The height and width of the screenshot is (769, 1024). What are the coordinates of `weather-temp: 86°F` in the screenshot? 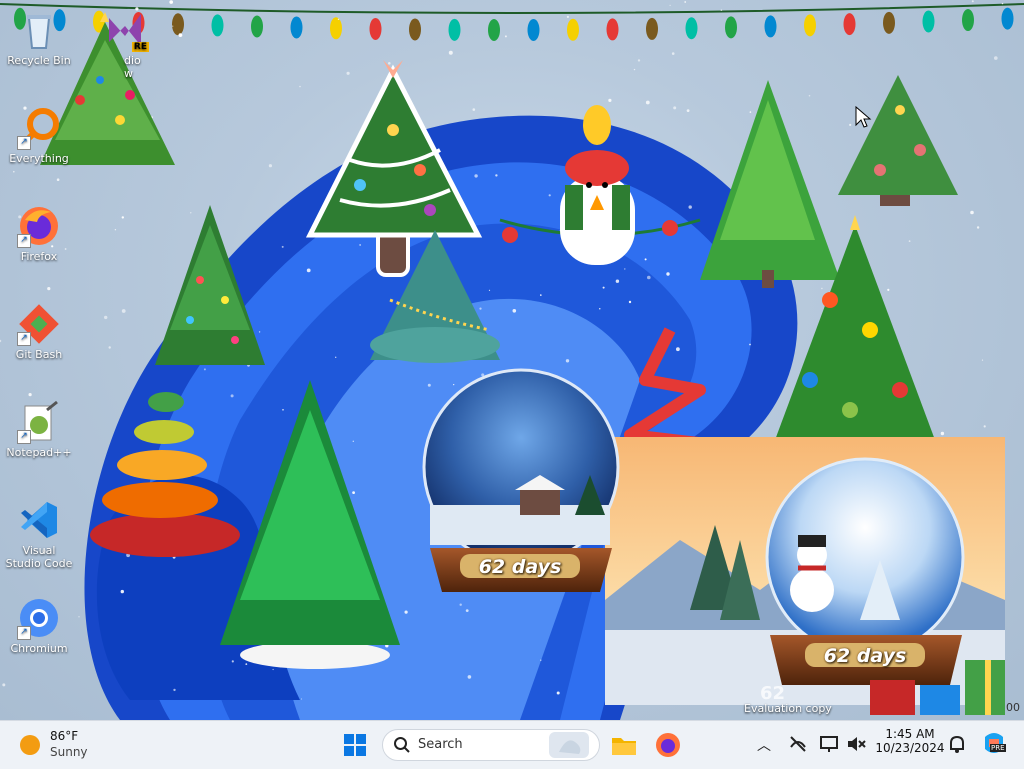 It's located at (64, 736).